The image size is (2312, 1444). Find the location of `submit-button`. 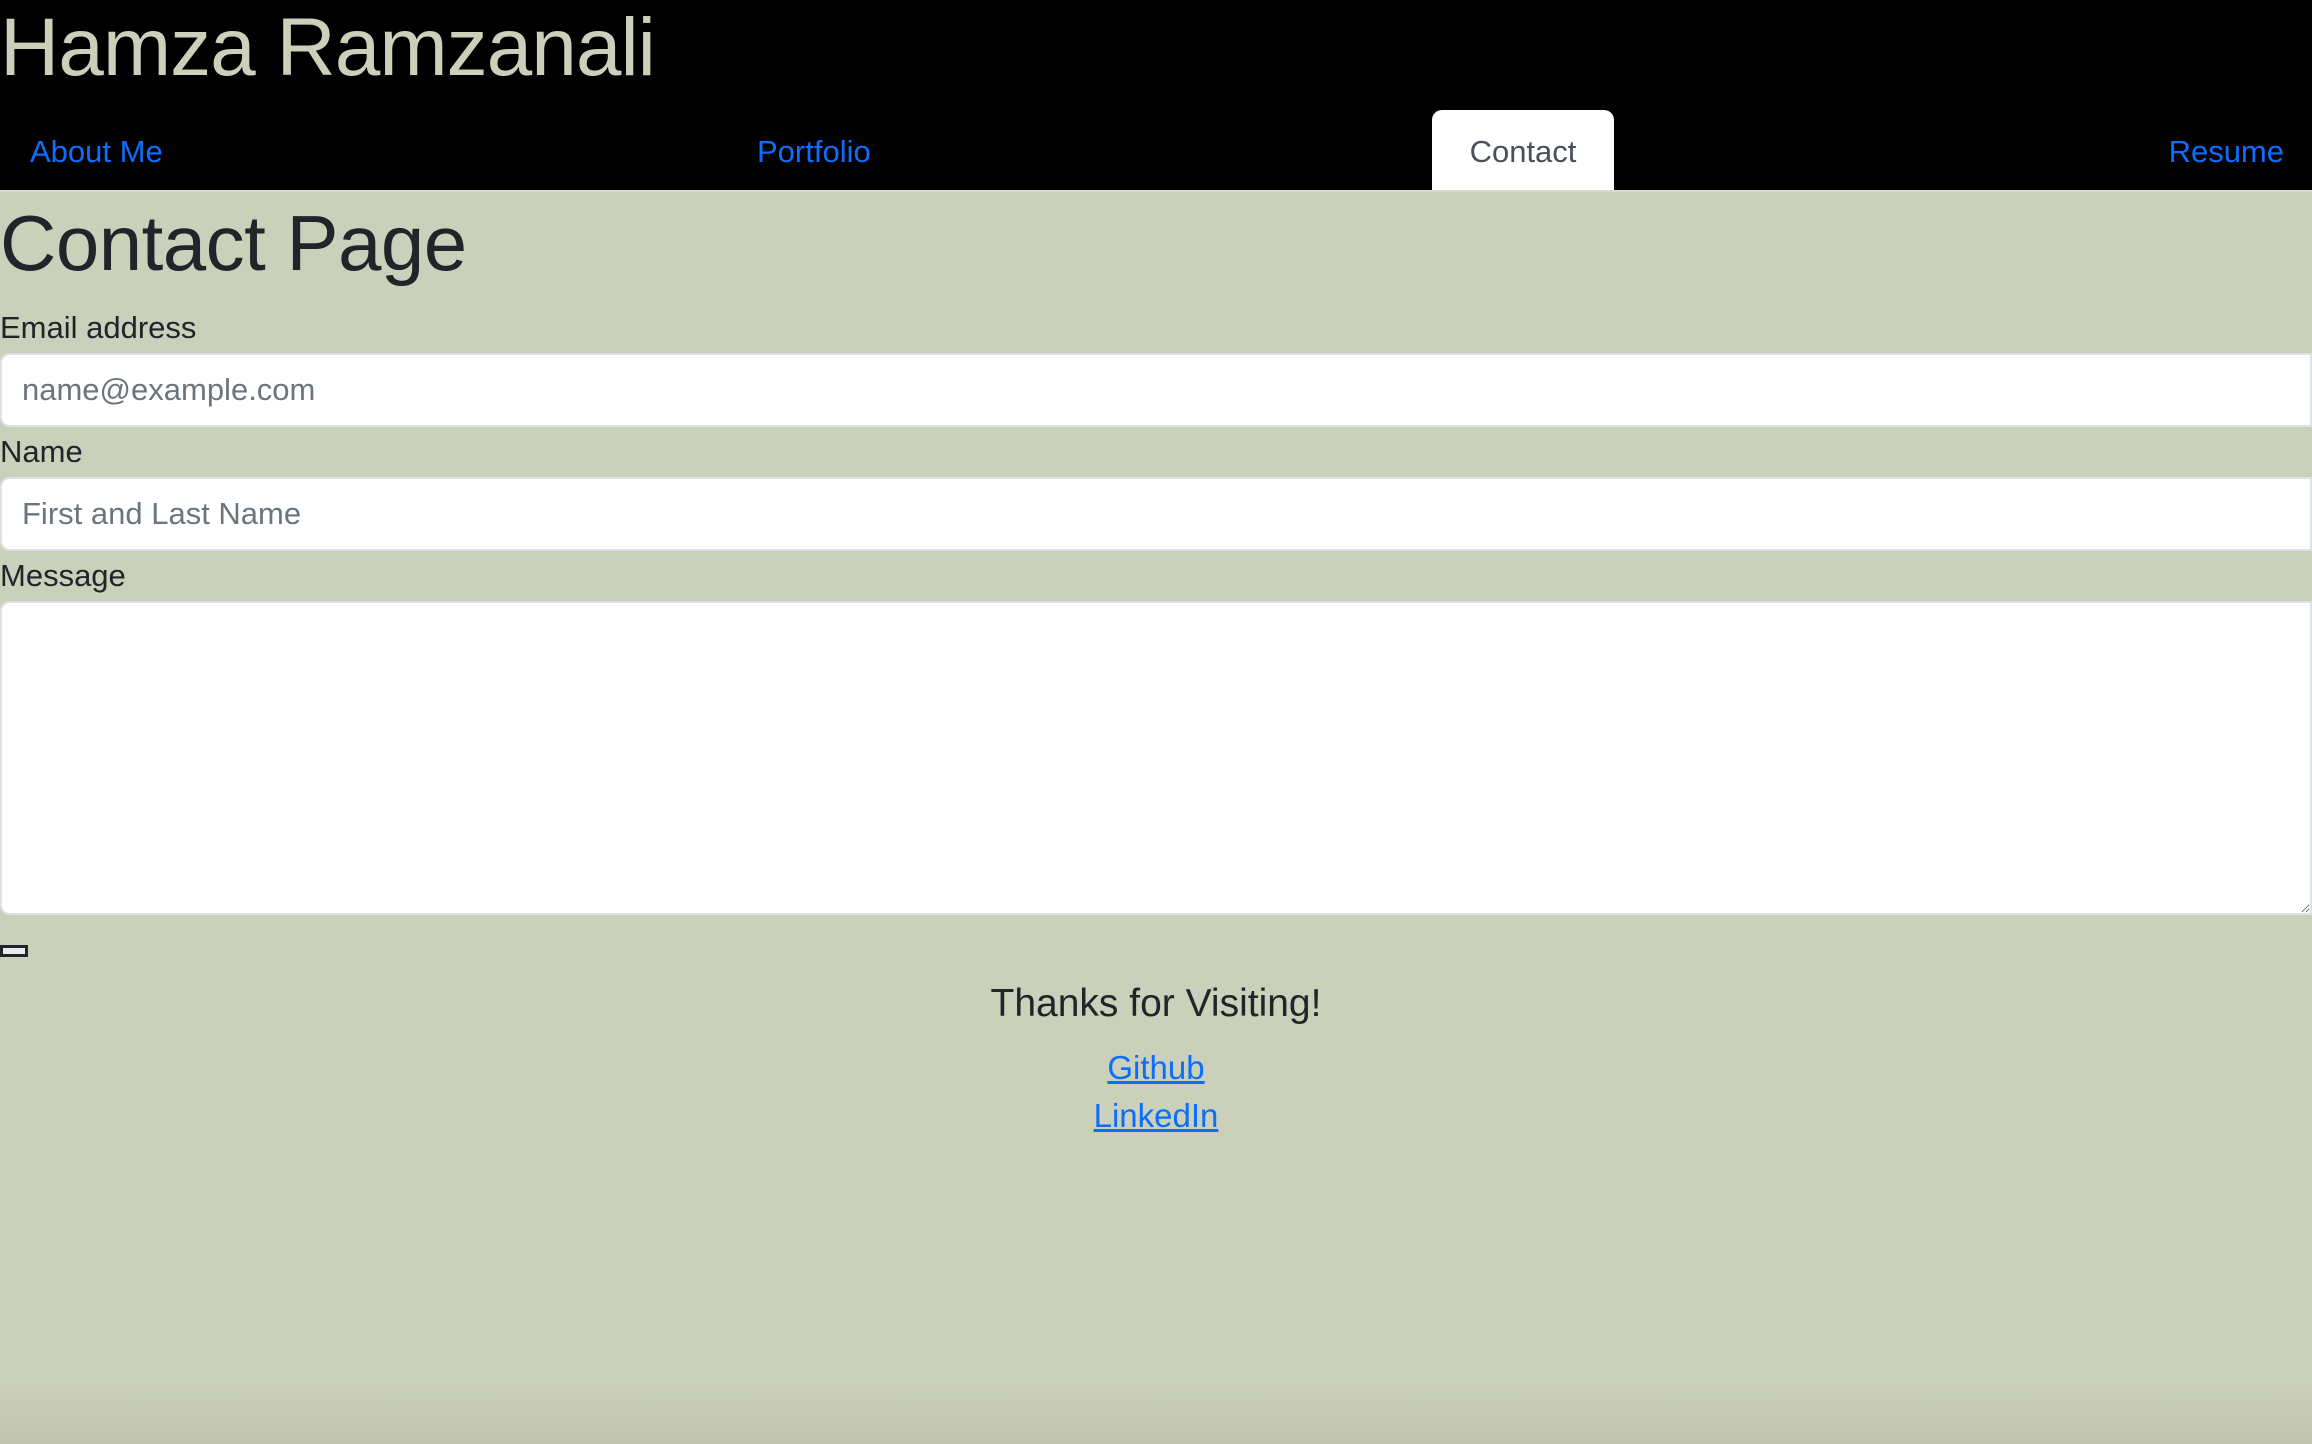

submit-button is located at coordinates (14, 951).